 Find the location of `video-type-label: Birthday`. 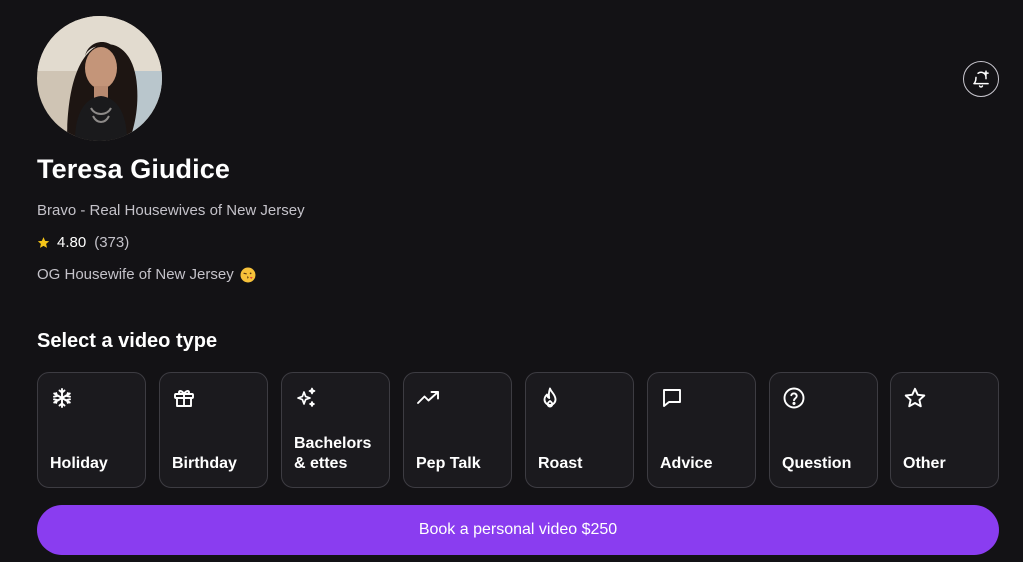

video-type-label: Birthday is located at coordinates (204, 463).